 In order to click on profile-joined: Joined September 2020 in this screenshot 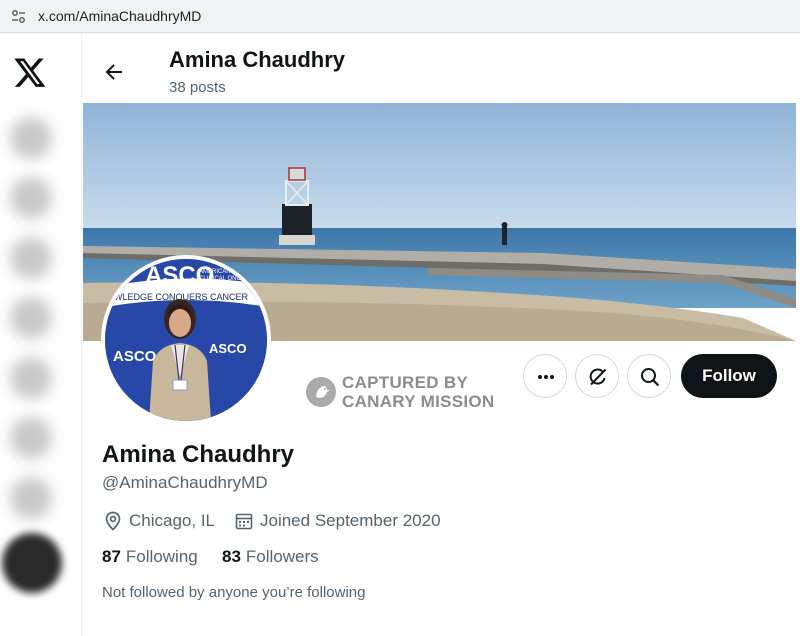, I will do `click(338, 521)`.